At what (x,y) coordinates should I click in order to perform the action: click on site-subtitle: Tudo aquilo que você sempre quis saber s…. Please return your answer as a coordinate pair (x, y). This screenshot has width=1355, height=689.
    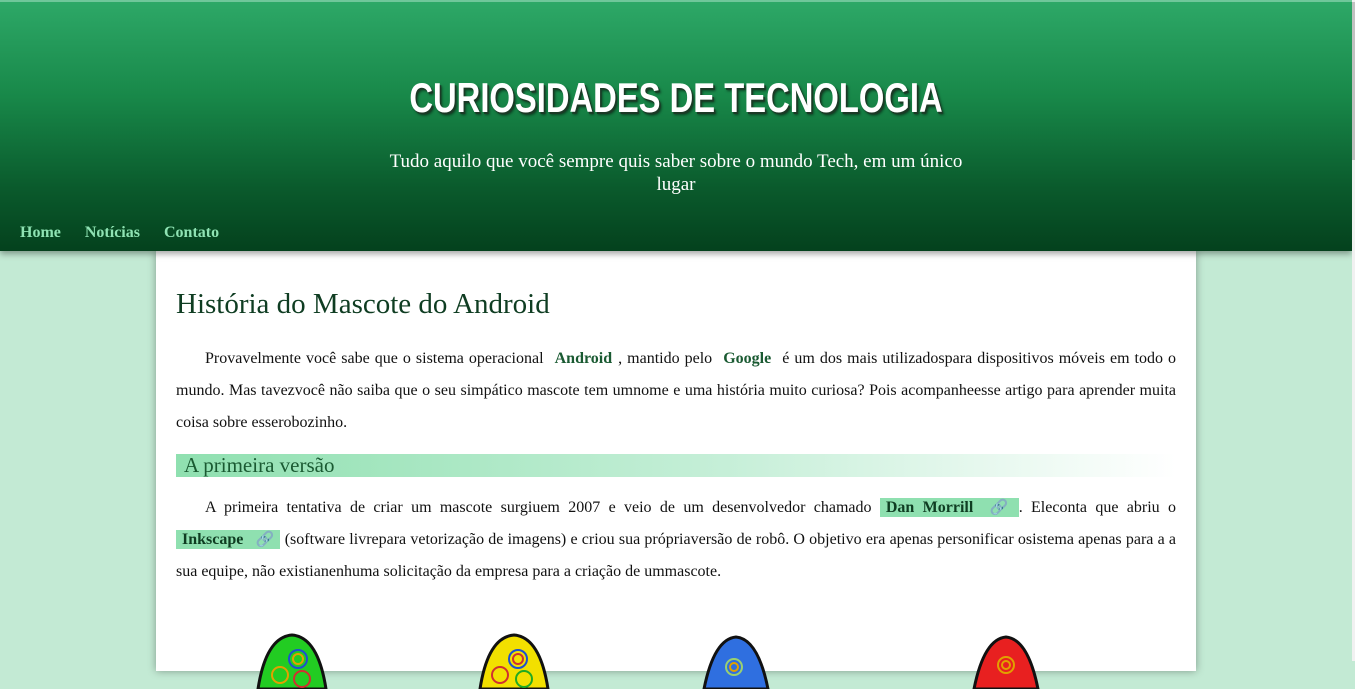
    Looking at the image, I should click on (676, 173).